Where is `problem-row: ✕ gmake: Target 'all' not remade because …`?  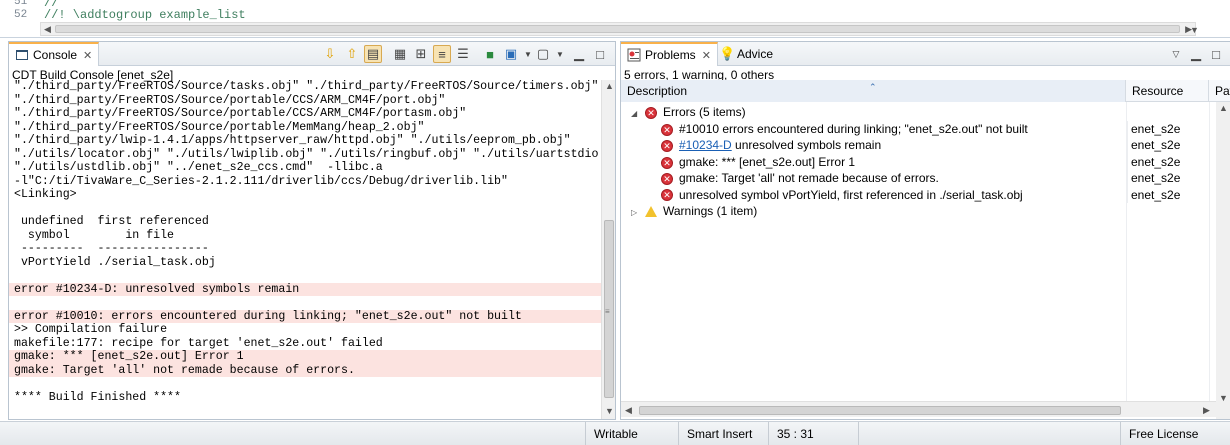 problem-row: ✕ gmake: Target 'all' not remade because … is located at coordinates (925, 178).